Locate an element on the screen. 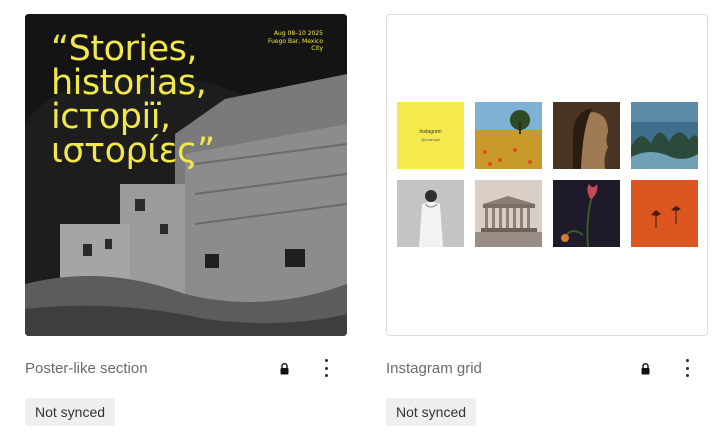  poster-quote-text: “Stories, historias, історії, ιστορίες” is located at coordinates (133, 100).